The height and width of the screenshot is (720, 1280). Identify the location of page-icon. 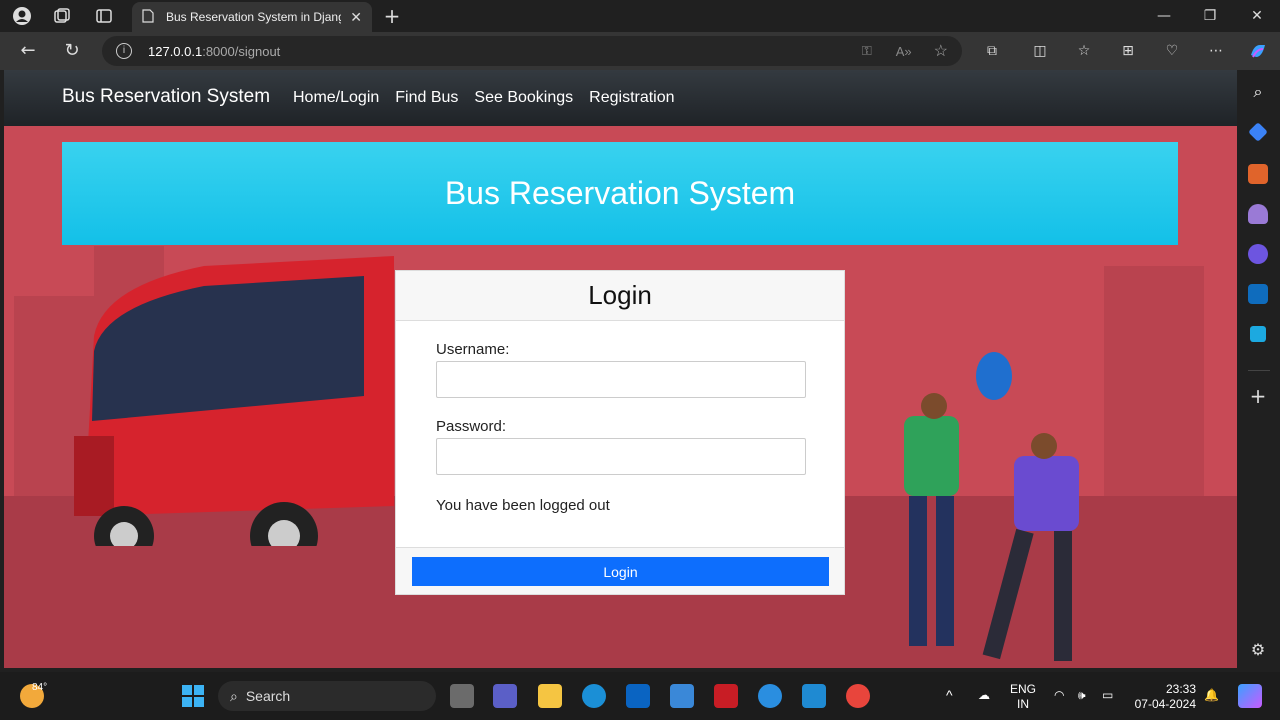
(148, 17).